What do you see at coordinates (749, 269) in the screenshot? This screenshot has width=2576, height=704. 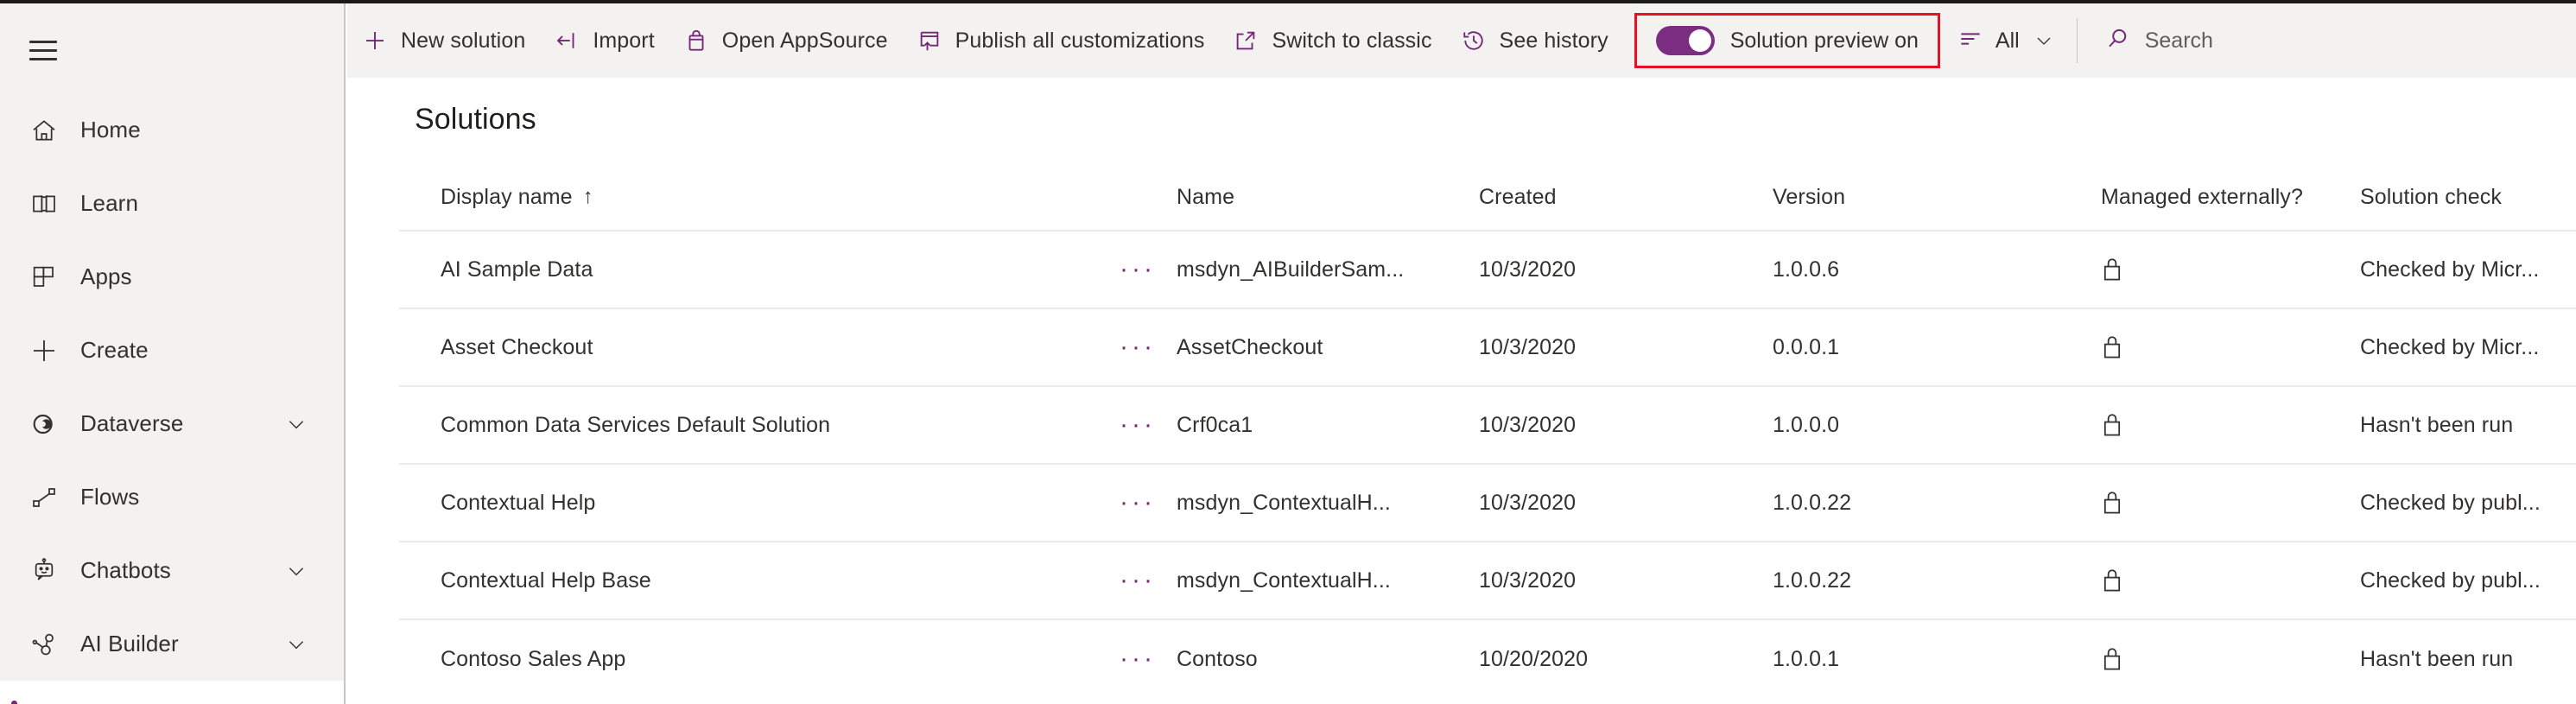 I see `cell-display-name: AI Sample Data` at bounding box center [749, 269].